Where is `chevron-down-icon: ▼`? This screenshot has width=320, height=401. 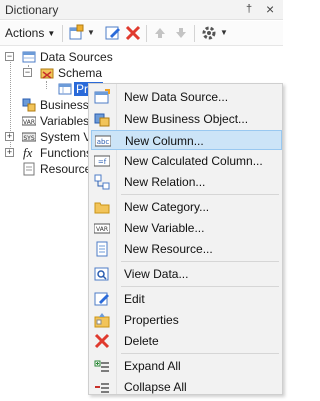
chevron-down-icon: ▼ is located at coordinates (51, 33).